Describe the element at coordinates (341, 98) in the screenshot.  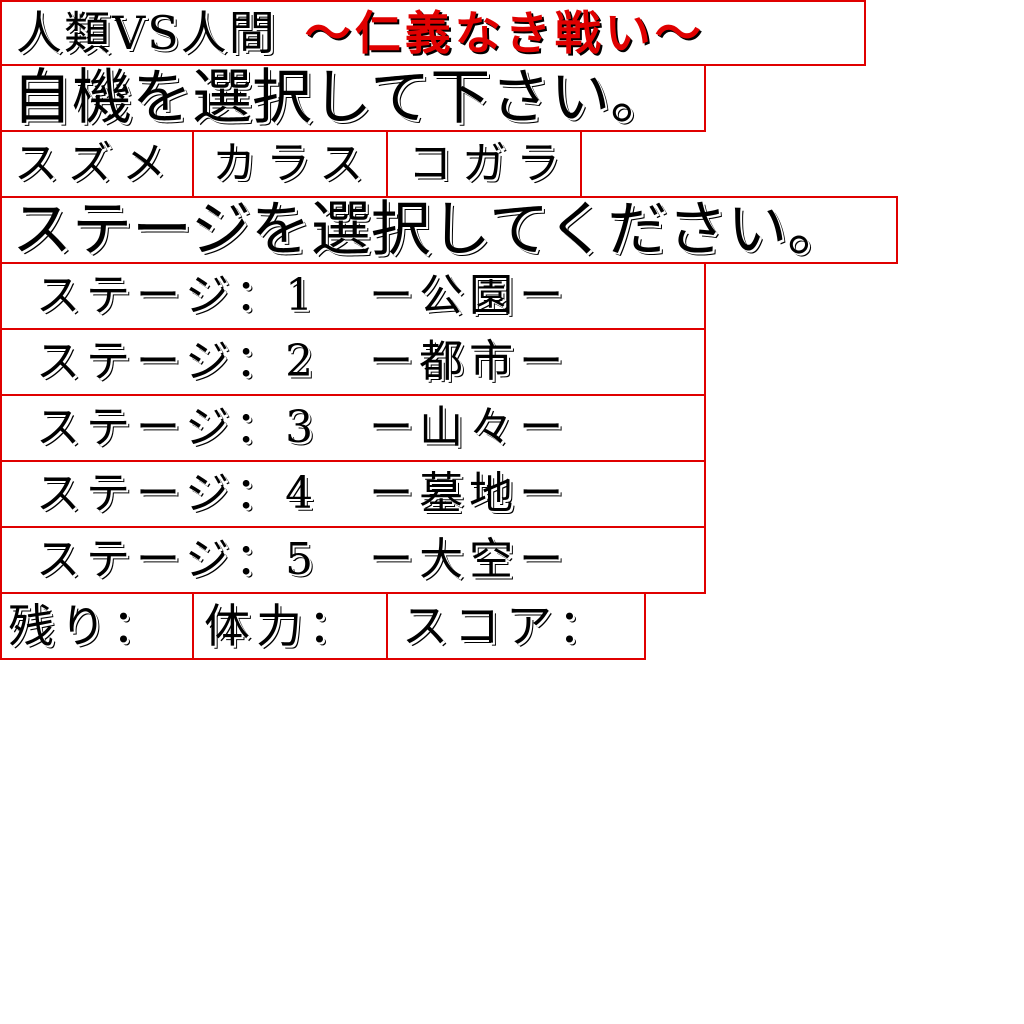
I see `plane-select-heading: 自機を選択して下さい。` at that location.